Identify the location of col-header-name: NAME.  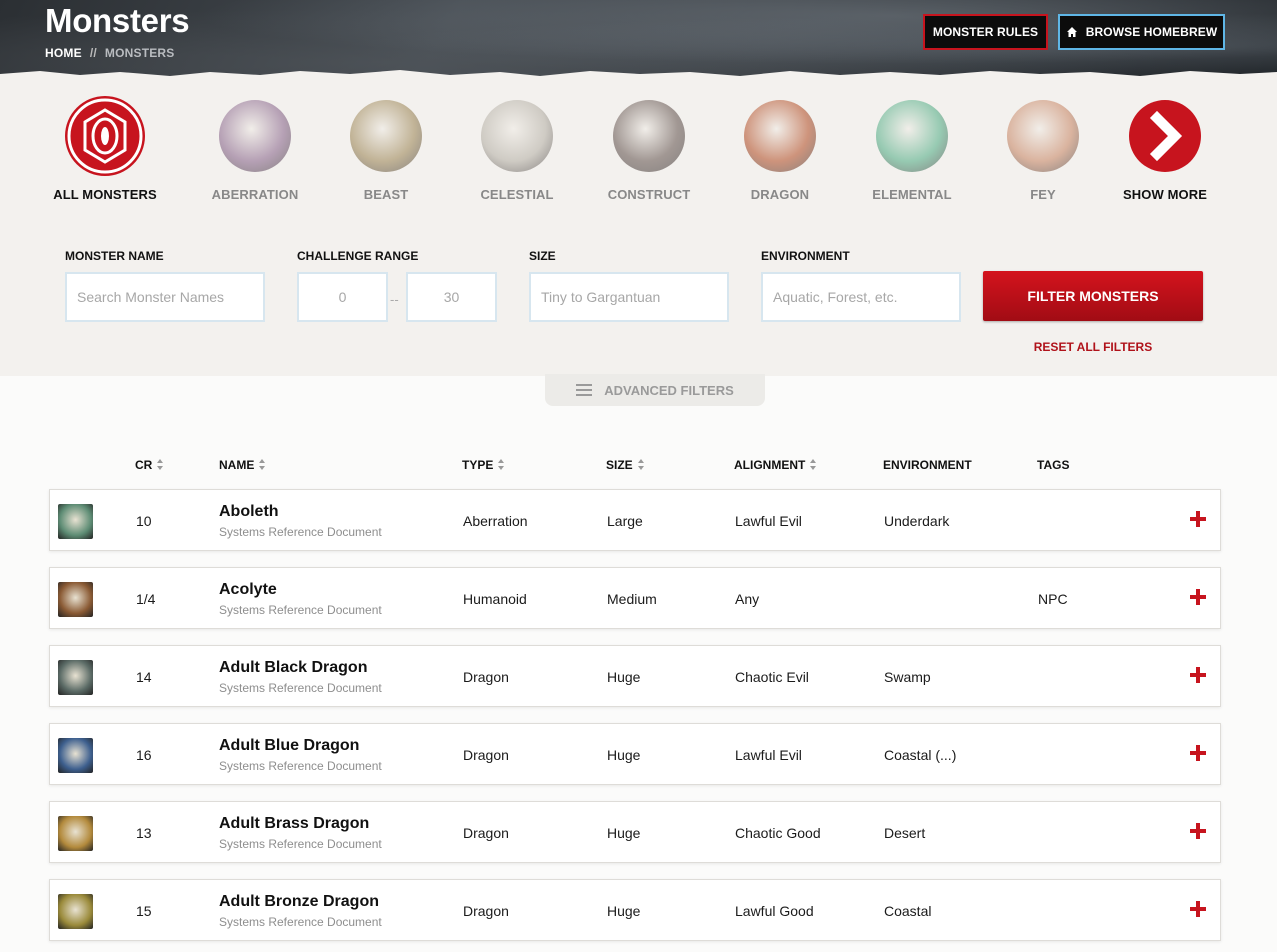
(242, 465).